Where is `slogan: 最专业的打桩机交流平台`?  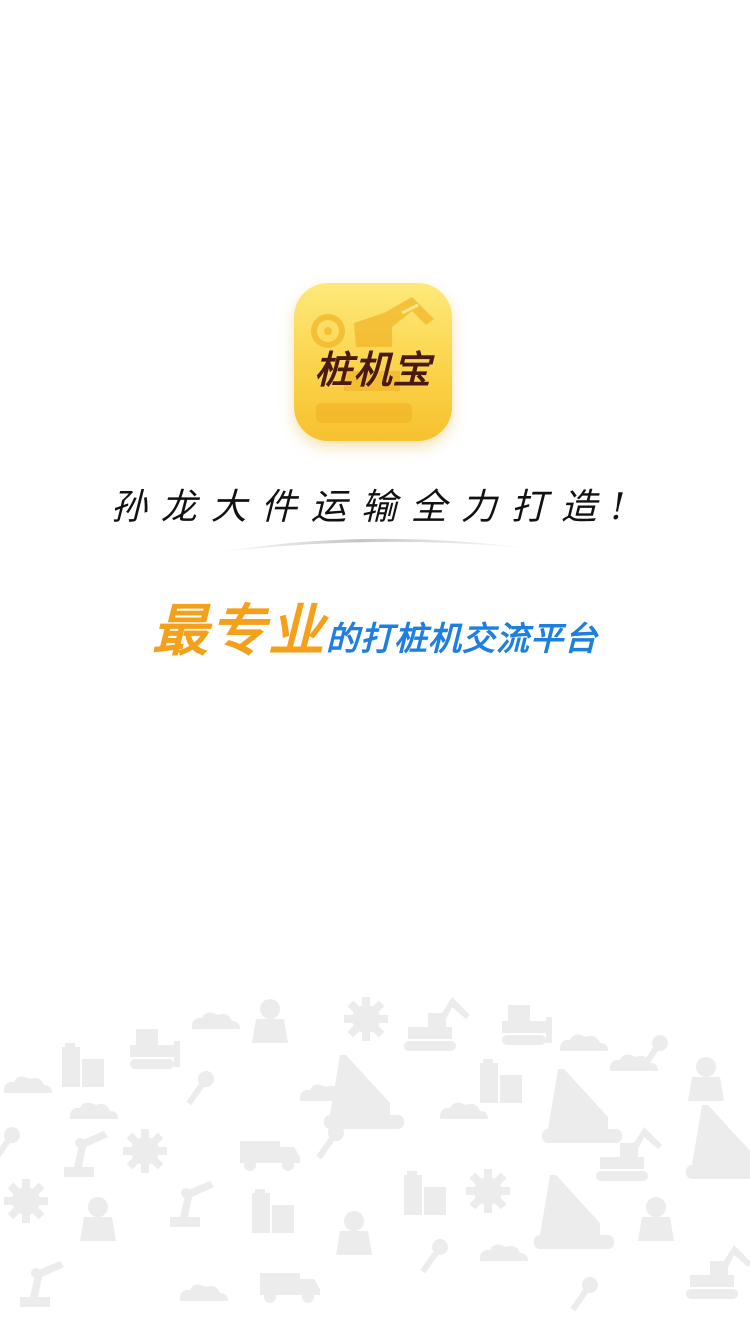
slogan: 最专业的打桩机交流平台 is located at coordinates (375, 626).